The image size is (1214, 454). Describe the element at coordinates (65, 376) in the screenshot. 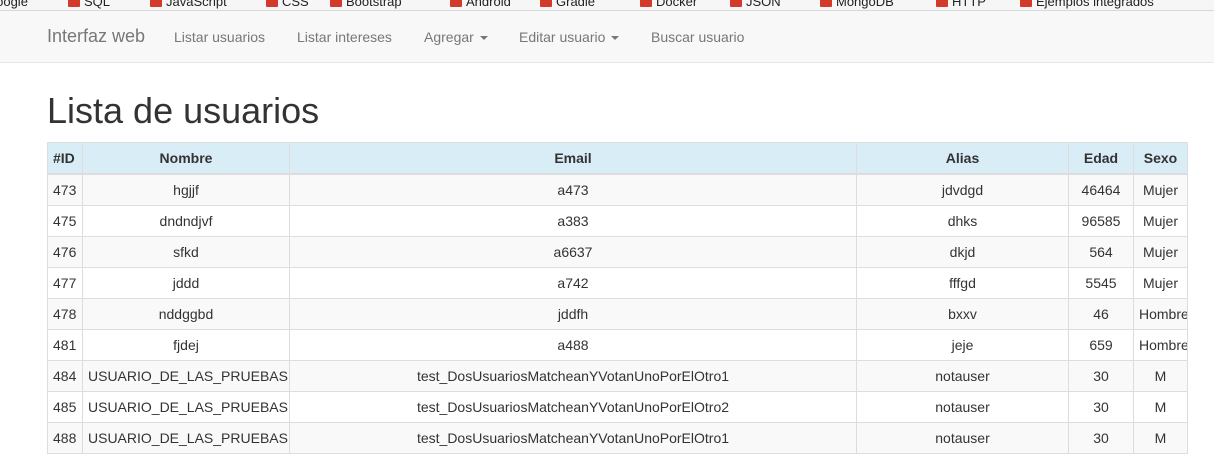

I see `cell-id: 484` at that location.